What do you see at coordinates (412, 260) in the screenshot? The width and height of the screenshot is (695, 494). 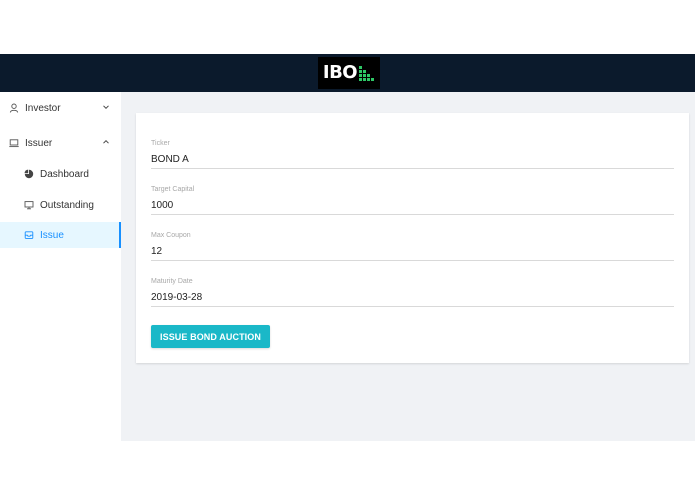 I see `max-coupon-underline` at bounding box center [412, 260].